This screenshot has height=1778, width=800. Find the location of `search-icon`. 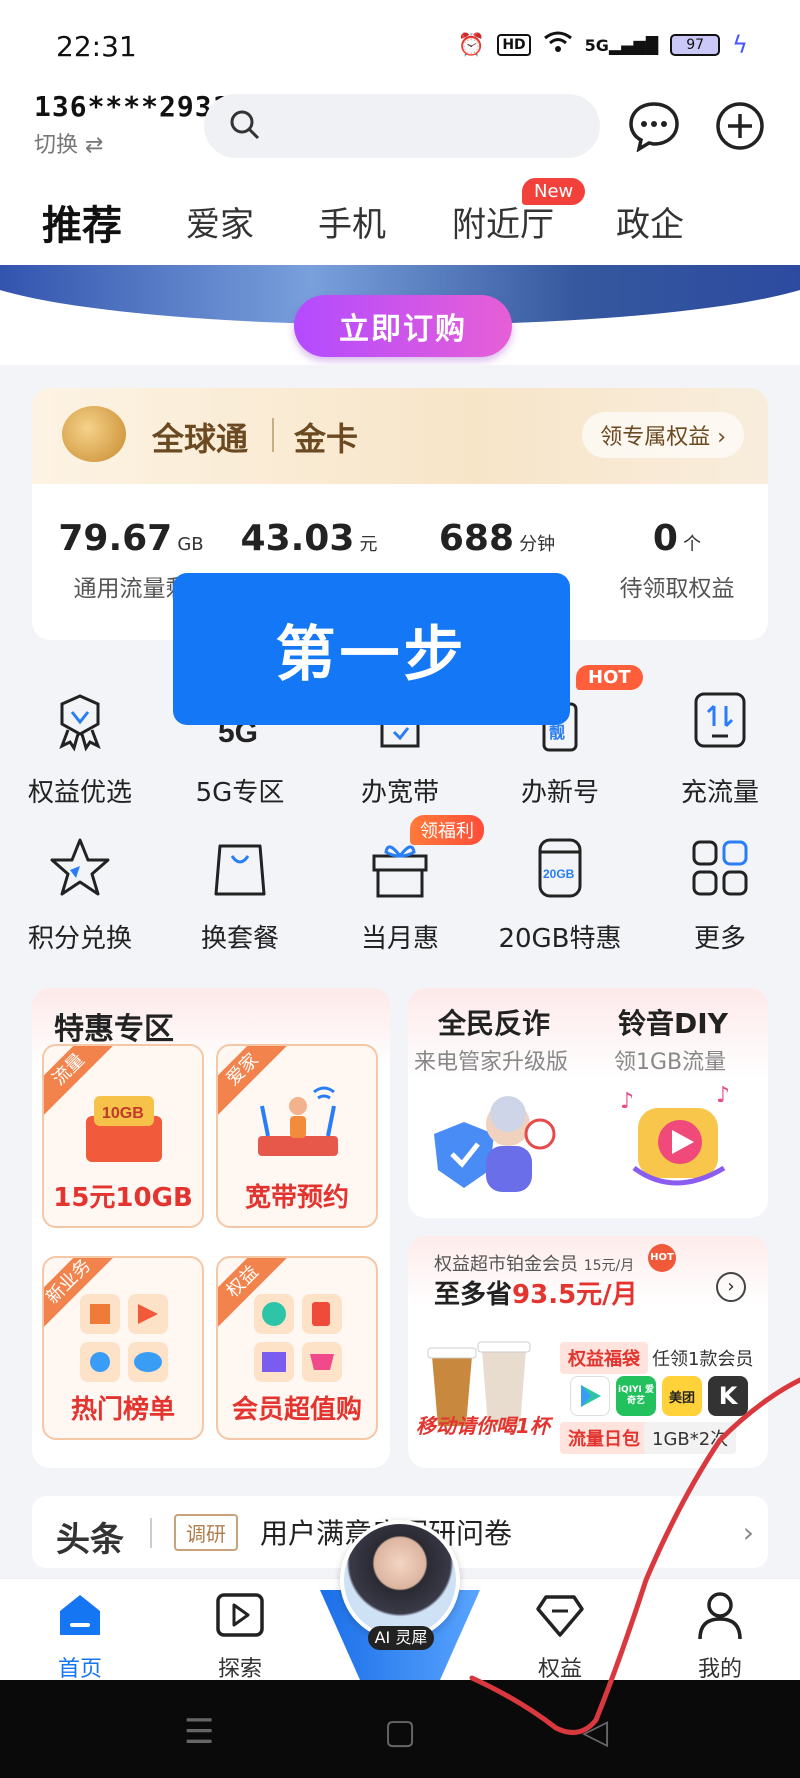

search-icon is located at coordinates (245, 125).